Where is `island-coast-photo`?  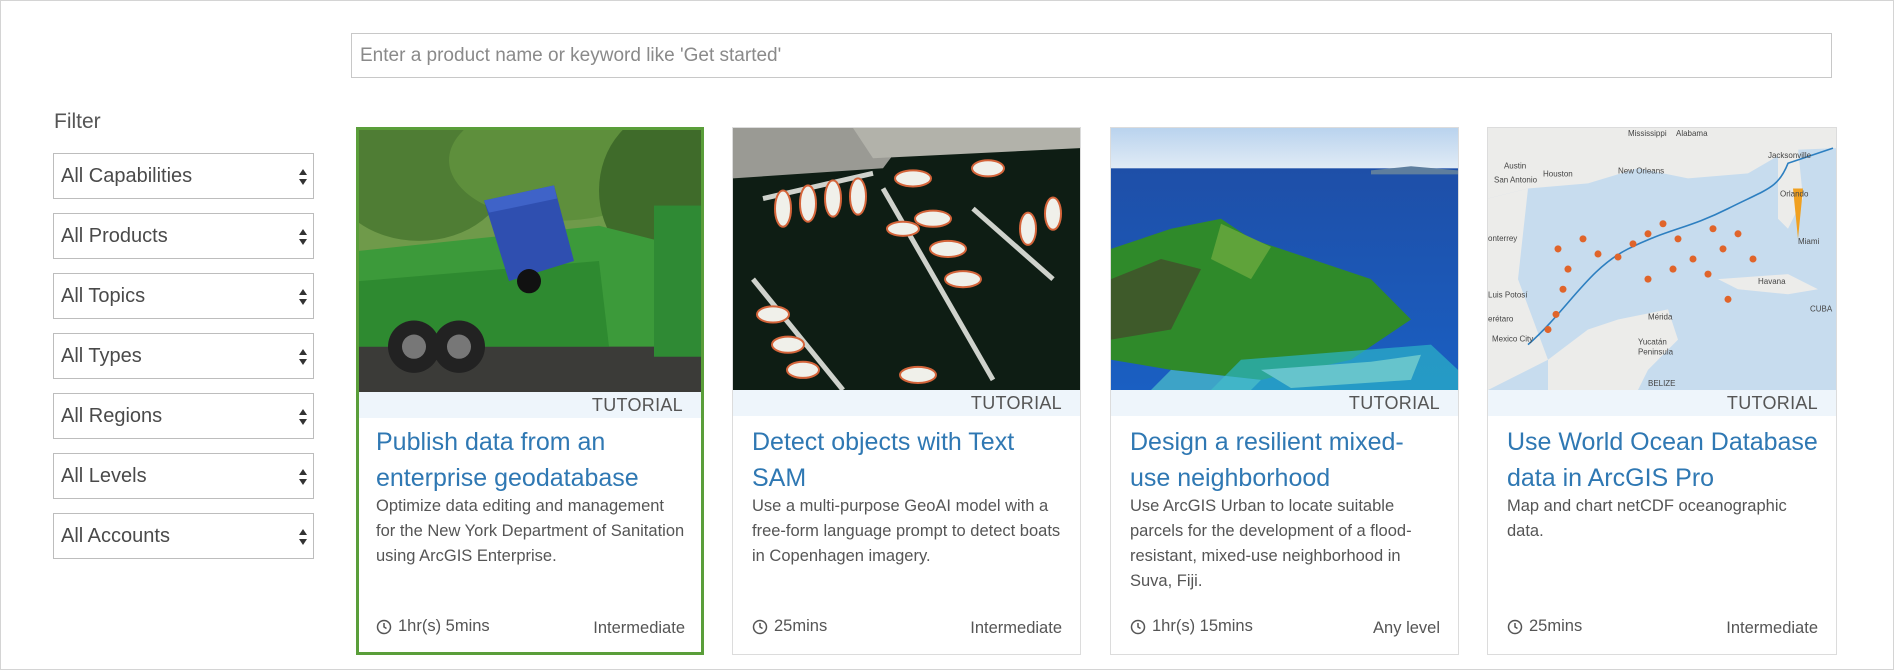
island-coast-photo is located at coordinates (1284, 259).